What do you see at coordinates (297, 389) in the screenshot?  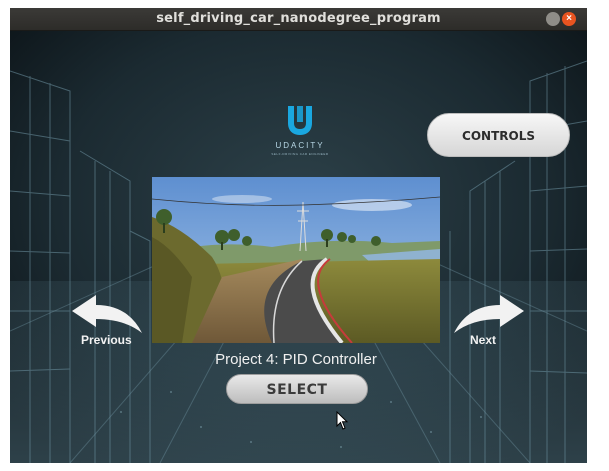 I see `select-button: SELECT` at bounding box center [297, 389].